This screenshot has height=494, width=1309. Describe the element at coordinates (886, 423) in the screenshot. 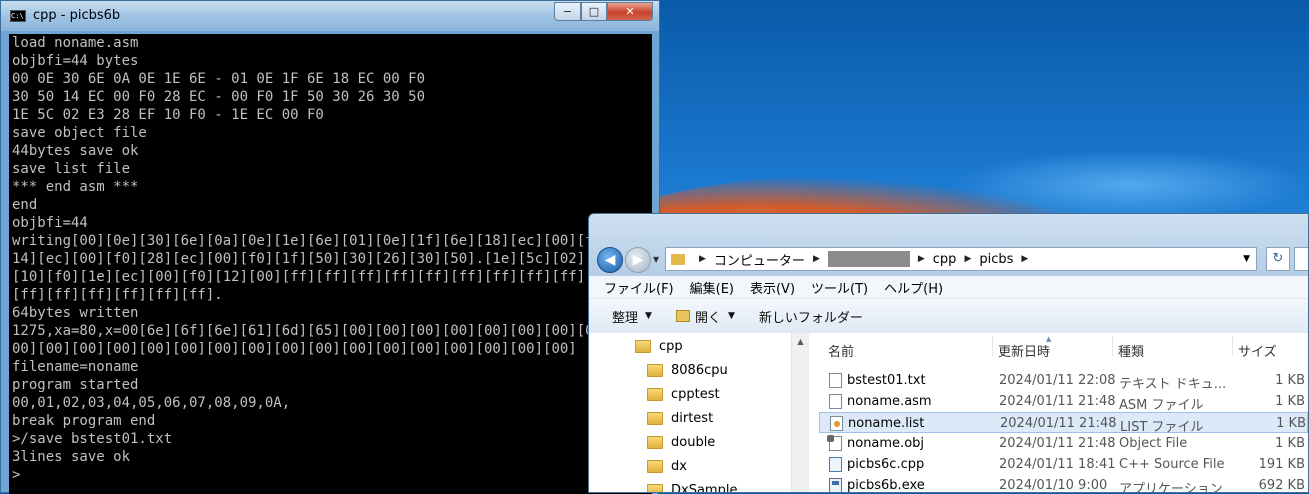

I see `file-name: noname.list` at that location.